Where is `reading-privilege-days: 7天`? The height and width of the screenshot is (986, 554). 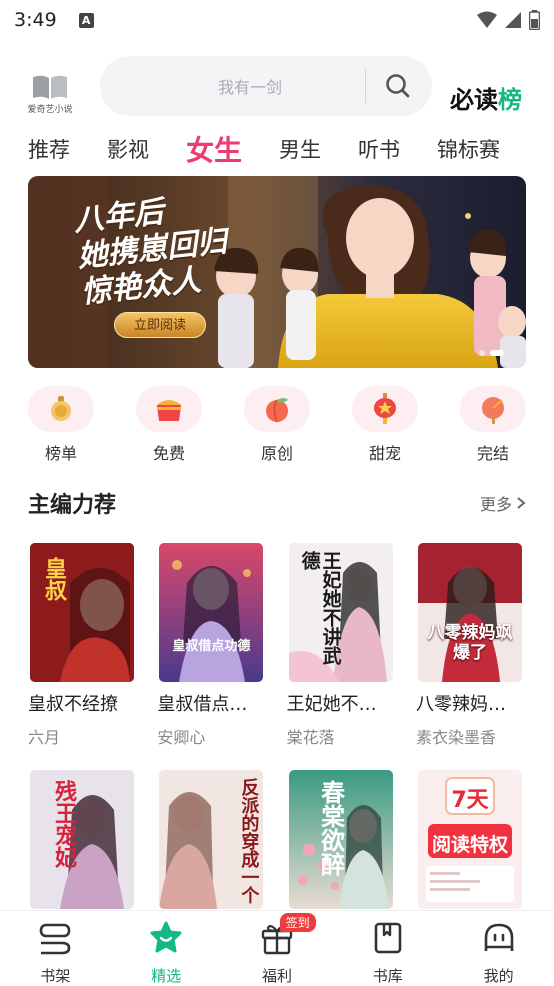 reading-privilege-days: 7天 is located at coordinates (470, 800).